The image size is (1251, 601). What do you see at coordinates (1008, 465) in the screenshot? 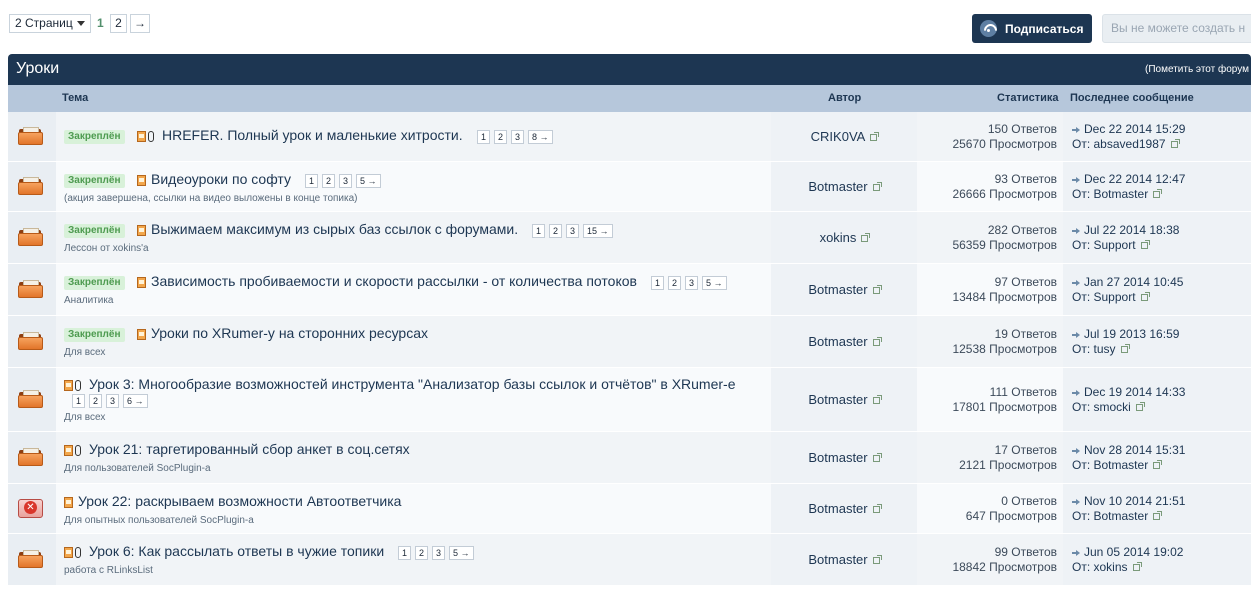
I see `views-count: 2121 Просмотров` at bounding box center [1008, 465].